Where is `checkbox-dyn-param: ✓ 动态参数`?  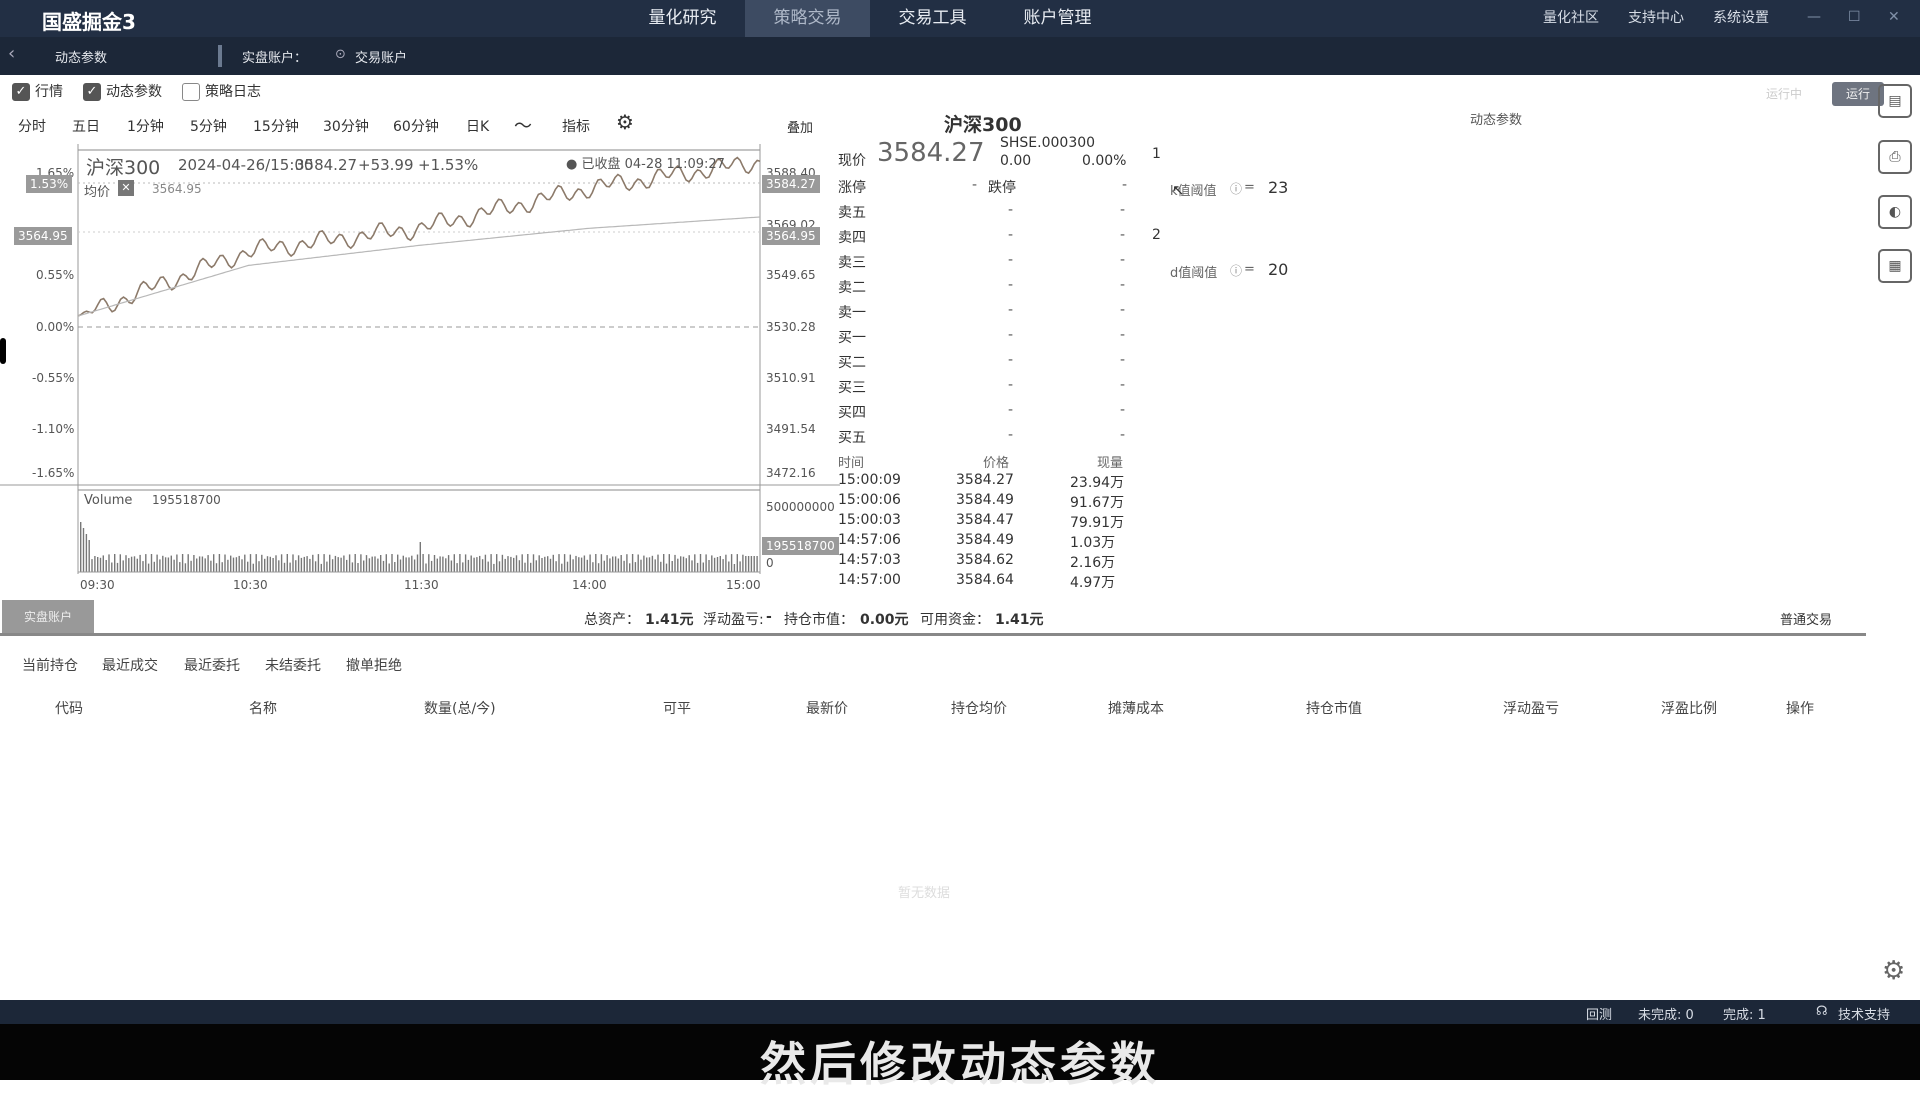 checkbox-dyn-param: ✓ 动态参数 is located at coordinates (122, 91).